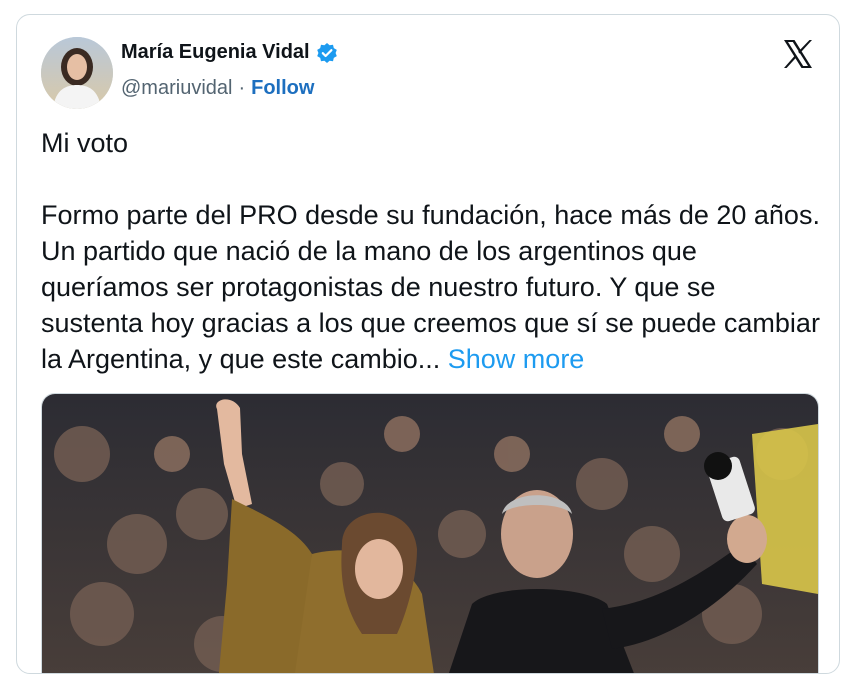  I want to click on x-logo-icon, so click(798, 54).